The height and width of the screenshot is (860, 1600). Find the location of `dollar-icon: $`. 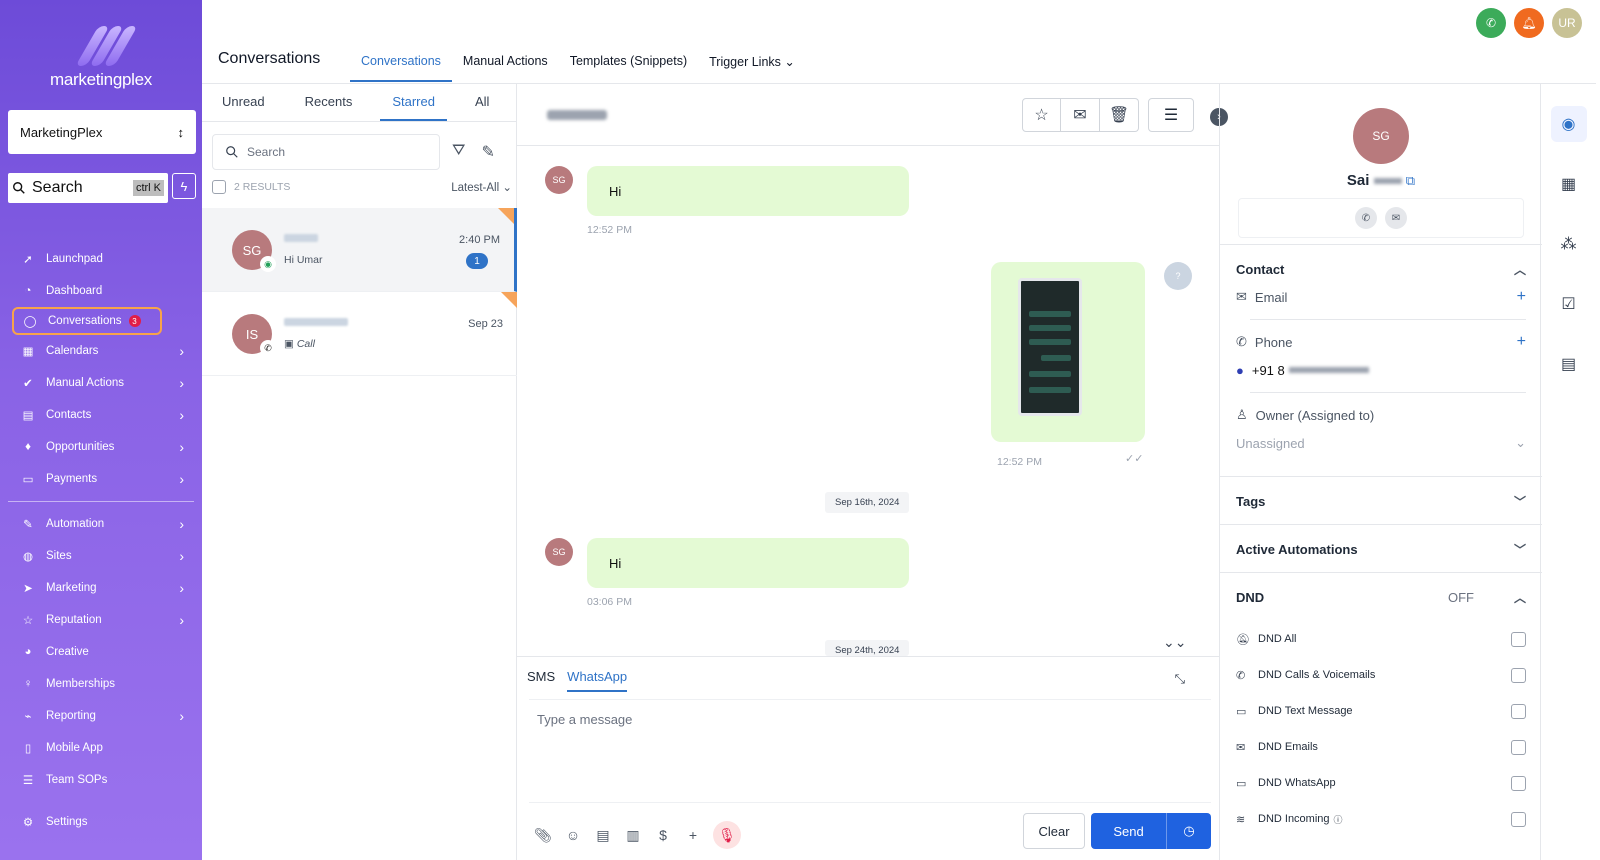

dollar-icon: $ is located at coordinates (663, 835).